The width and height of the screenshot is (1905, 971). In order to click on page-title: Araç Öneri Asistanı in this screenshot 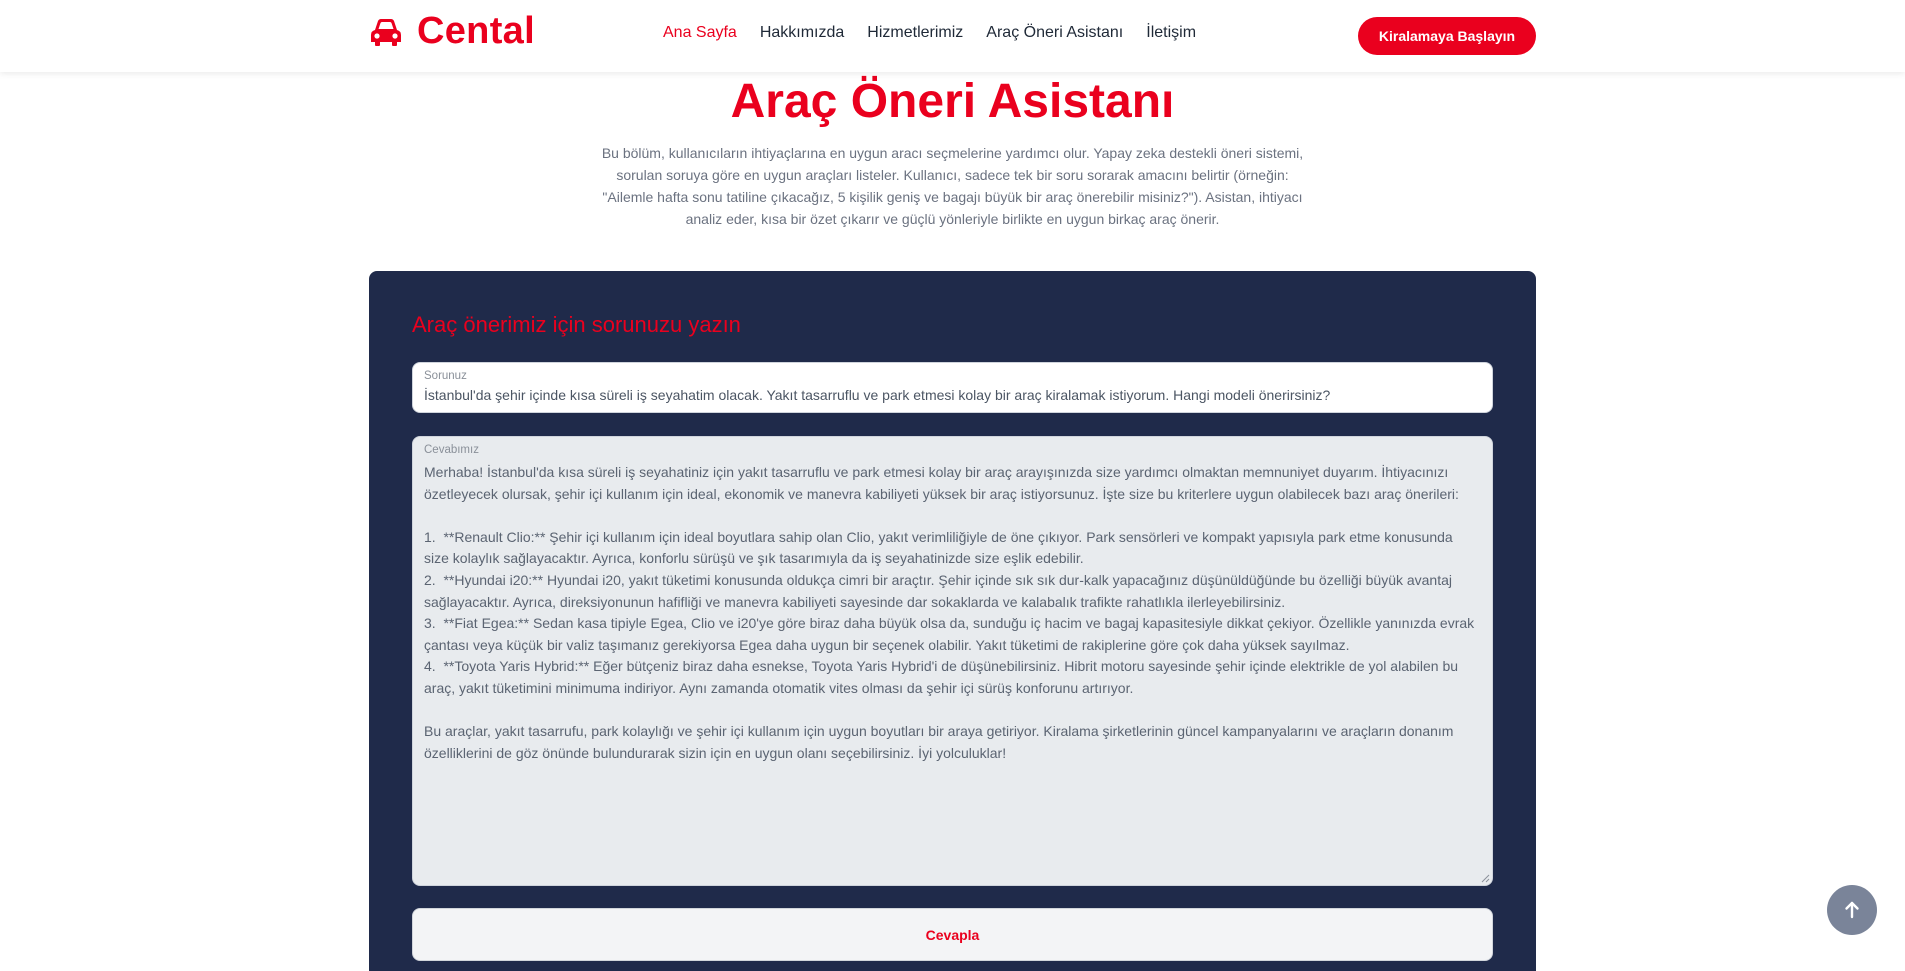, I will do `click(952, 101)`.